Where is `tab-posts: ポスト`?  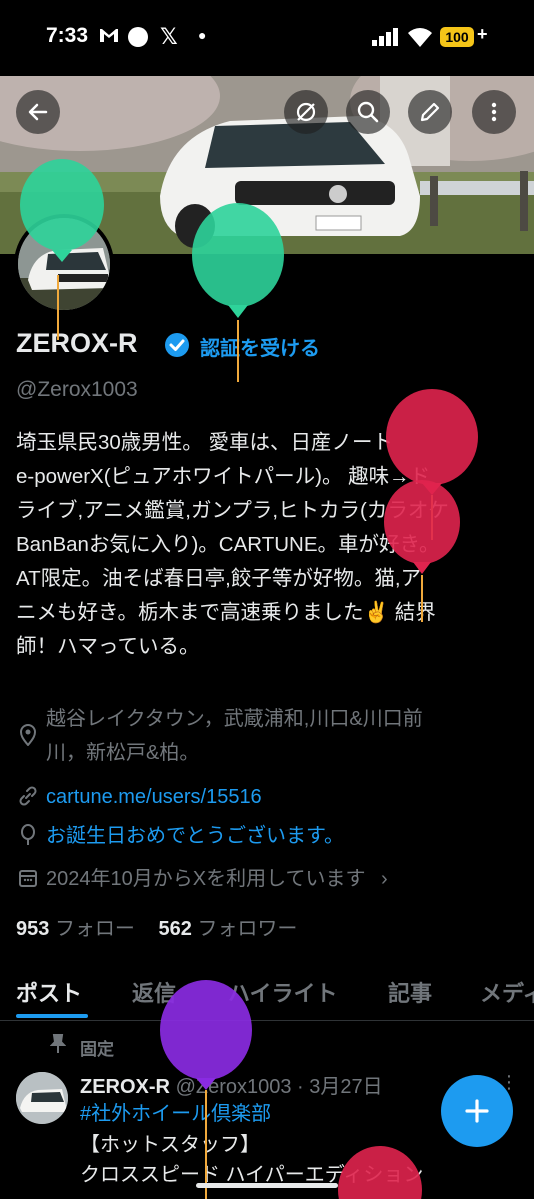 tab-posts: ポスト is located at coordinates (49, 992).